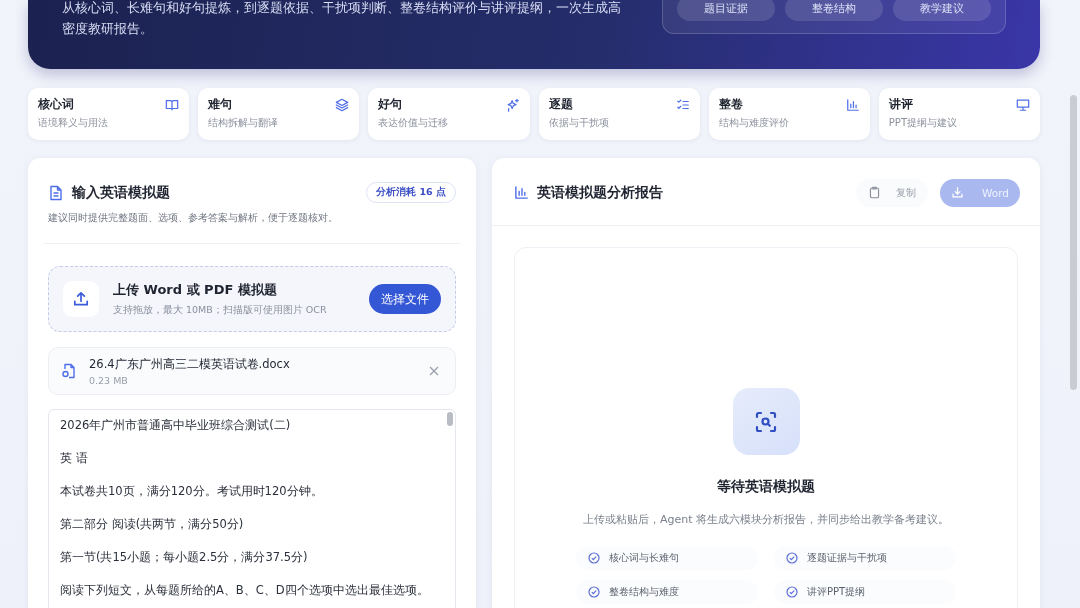  Describe the element at coordinates (959, 114) in the screenshot. I see `module-card: 讲评 PPT提纲与建议` at that location.